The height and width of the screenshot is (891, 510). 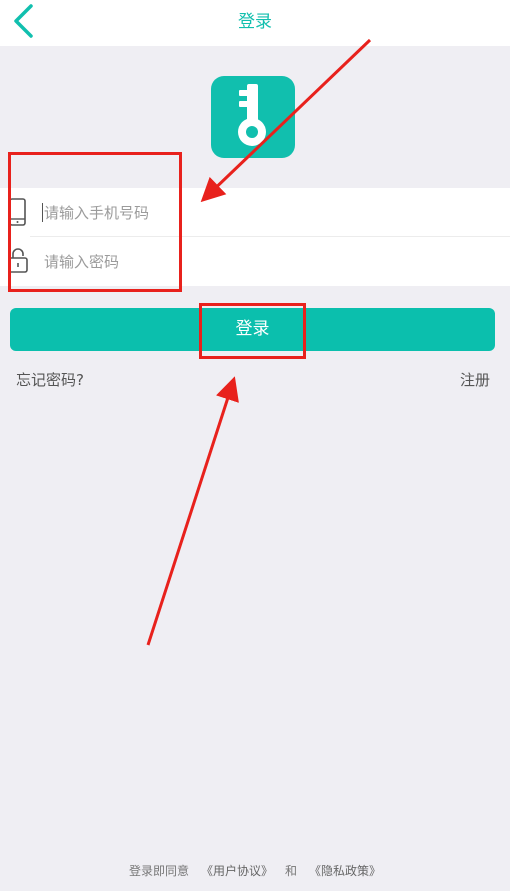 I want to click on user-agreement-link: 《用户协议》, so click(x=237, y=871).